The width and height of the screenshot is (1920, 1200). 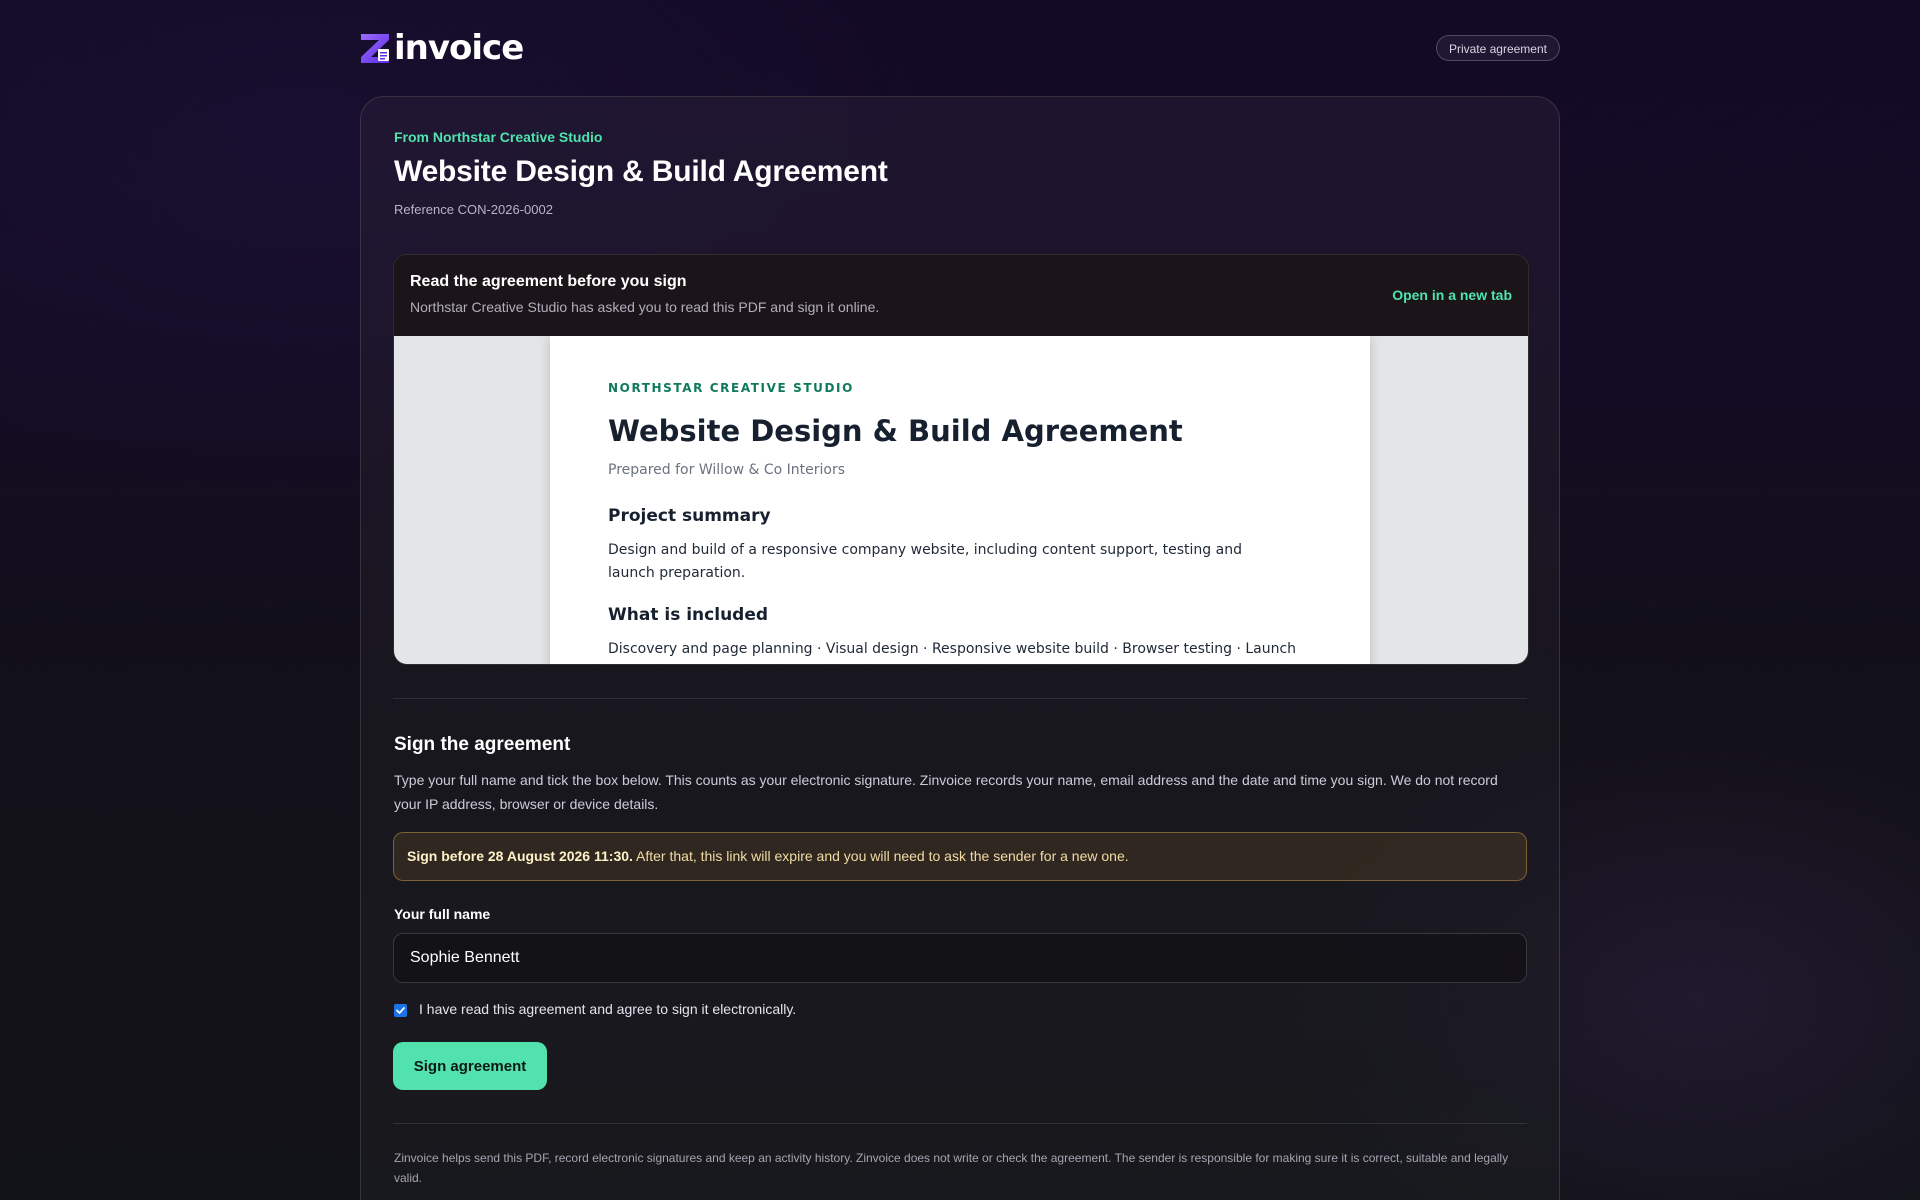 What do you see at coordinates (1452, 295) in the screenshot?
I see `open-new-tab-link: Open in a new tab` at bounding box center [1452, 295].